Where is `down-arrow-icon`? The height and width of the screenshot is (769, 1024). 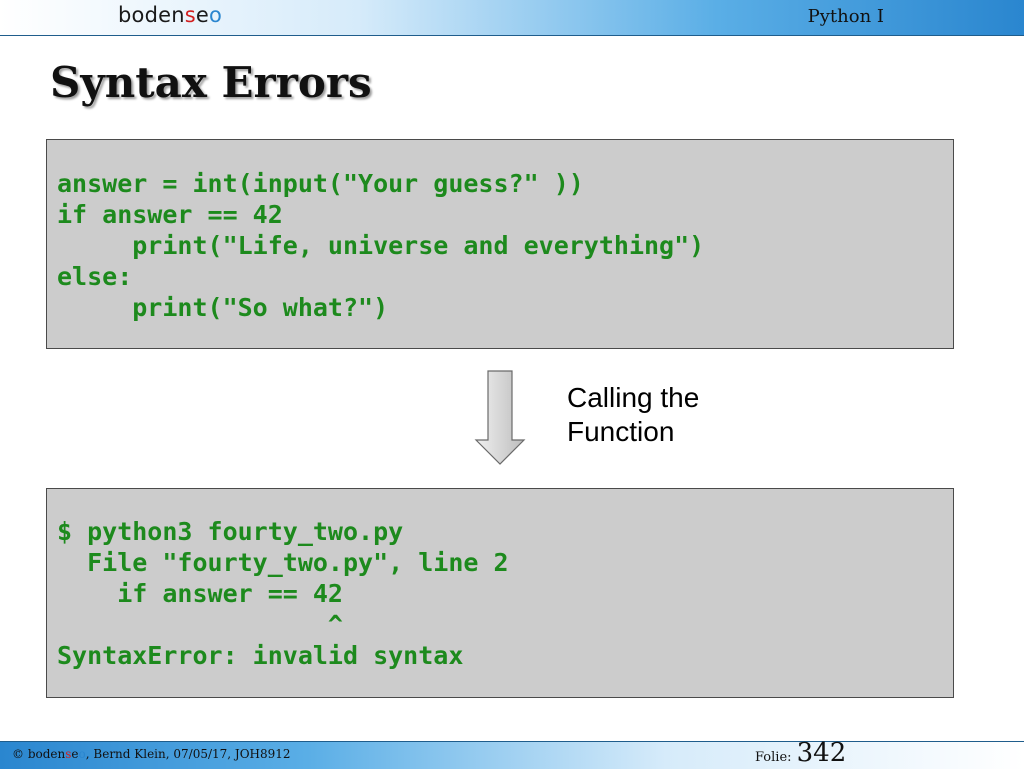
down-arrow-icon is located at coordinates (500, 417).